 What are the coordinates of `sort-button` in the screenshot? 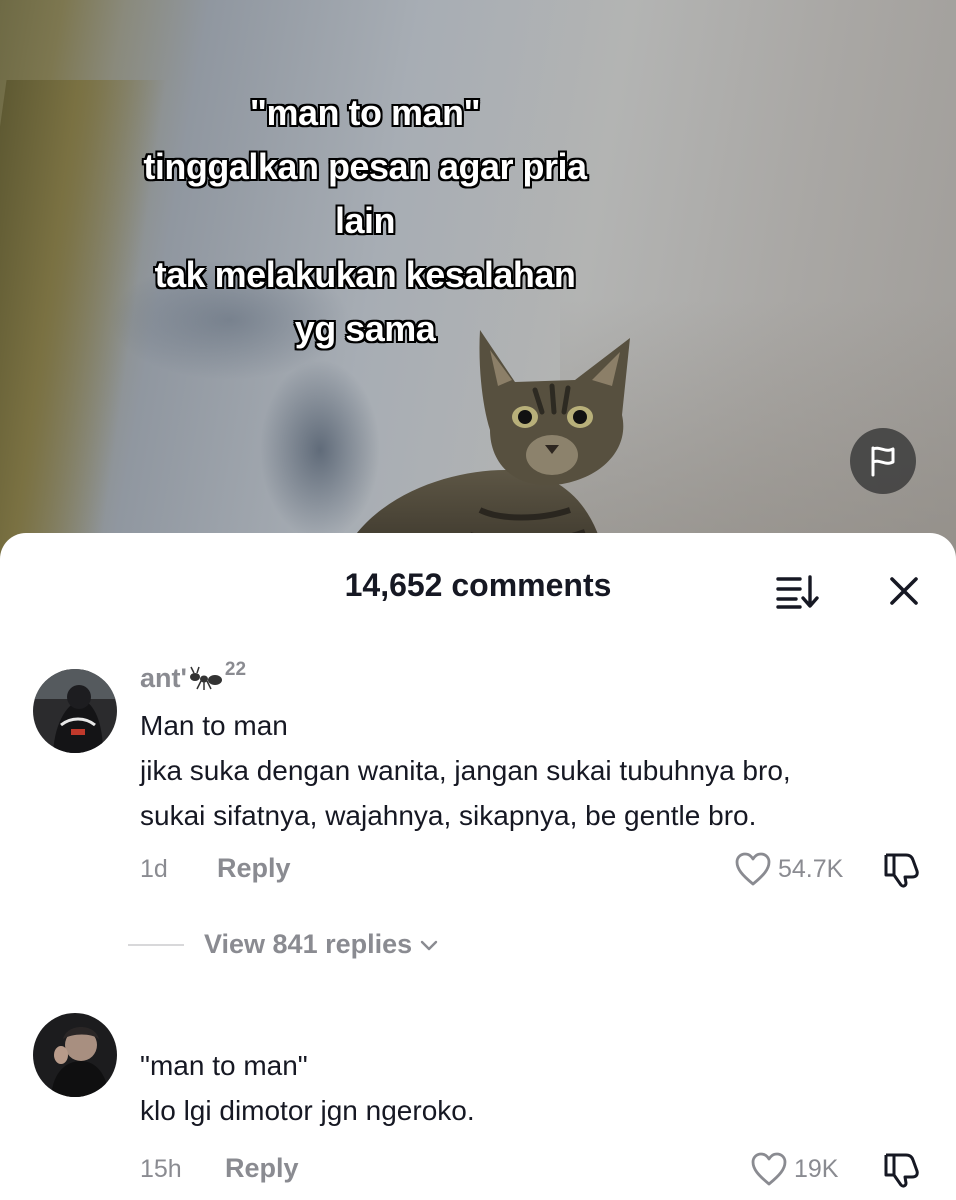 It's located at (797, 591).